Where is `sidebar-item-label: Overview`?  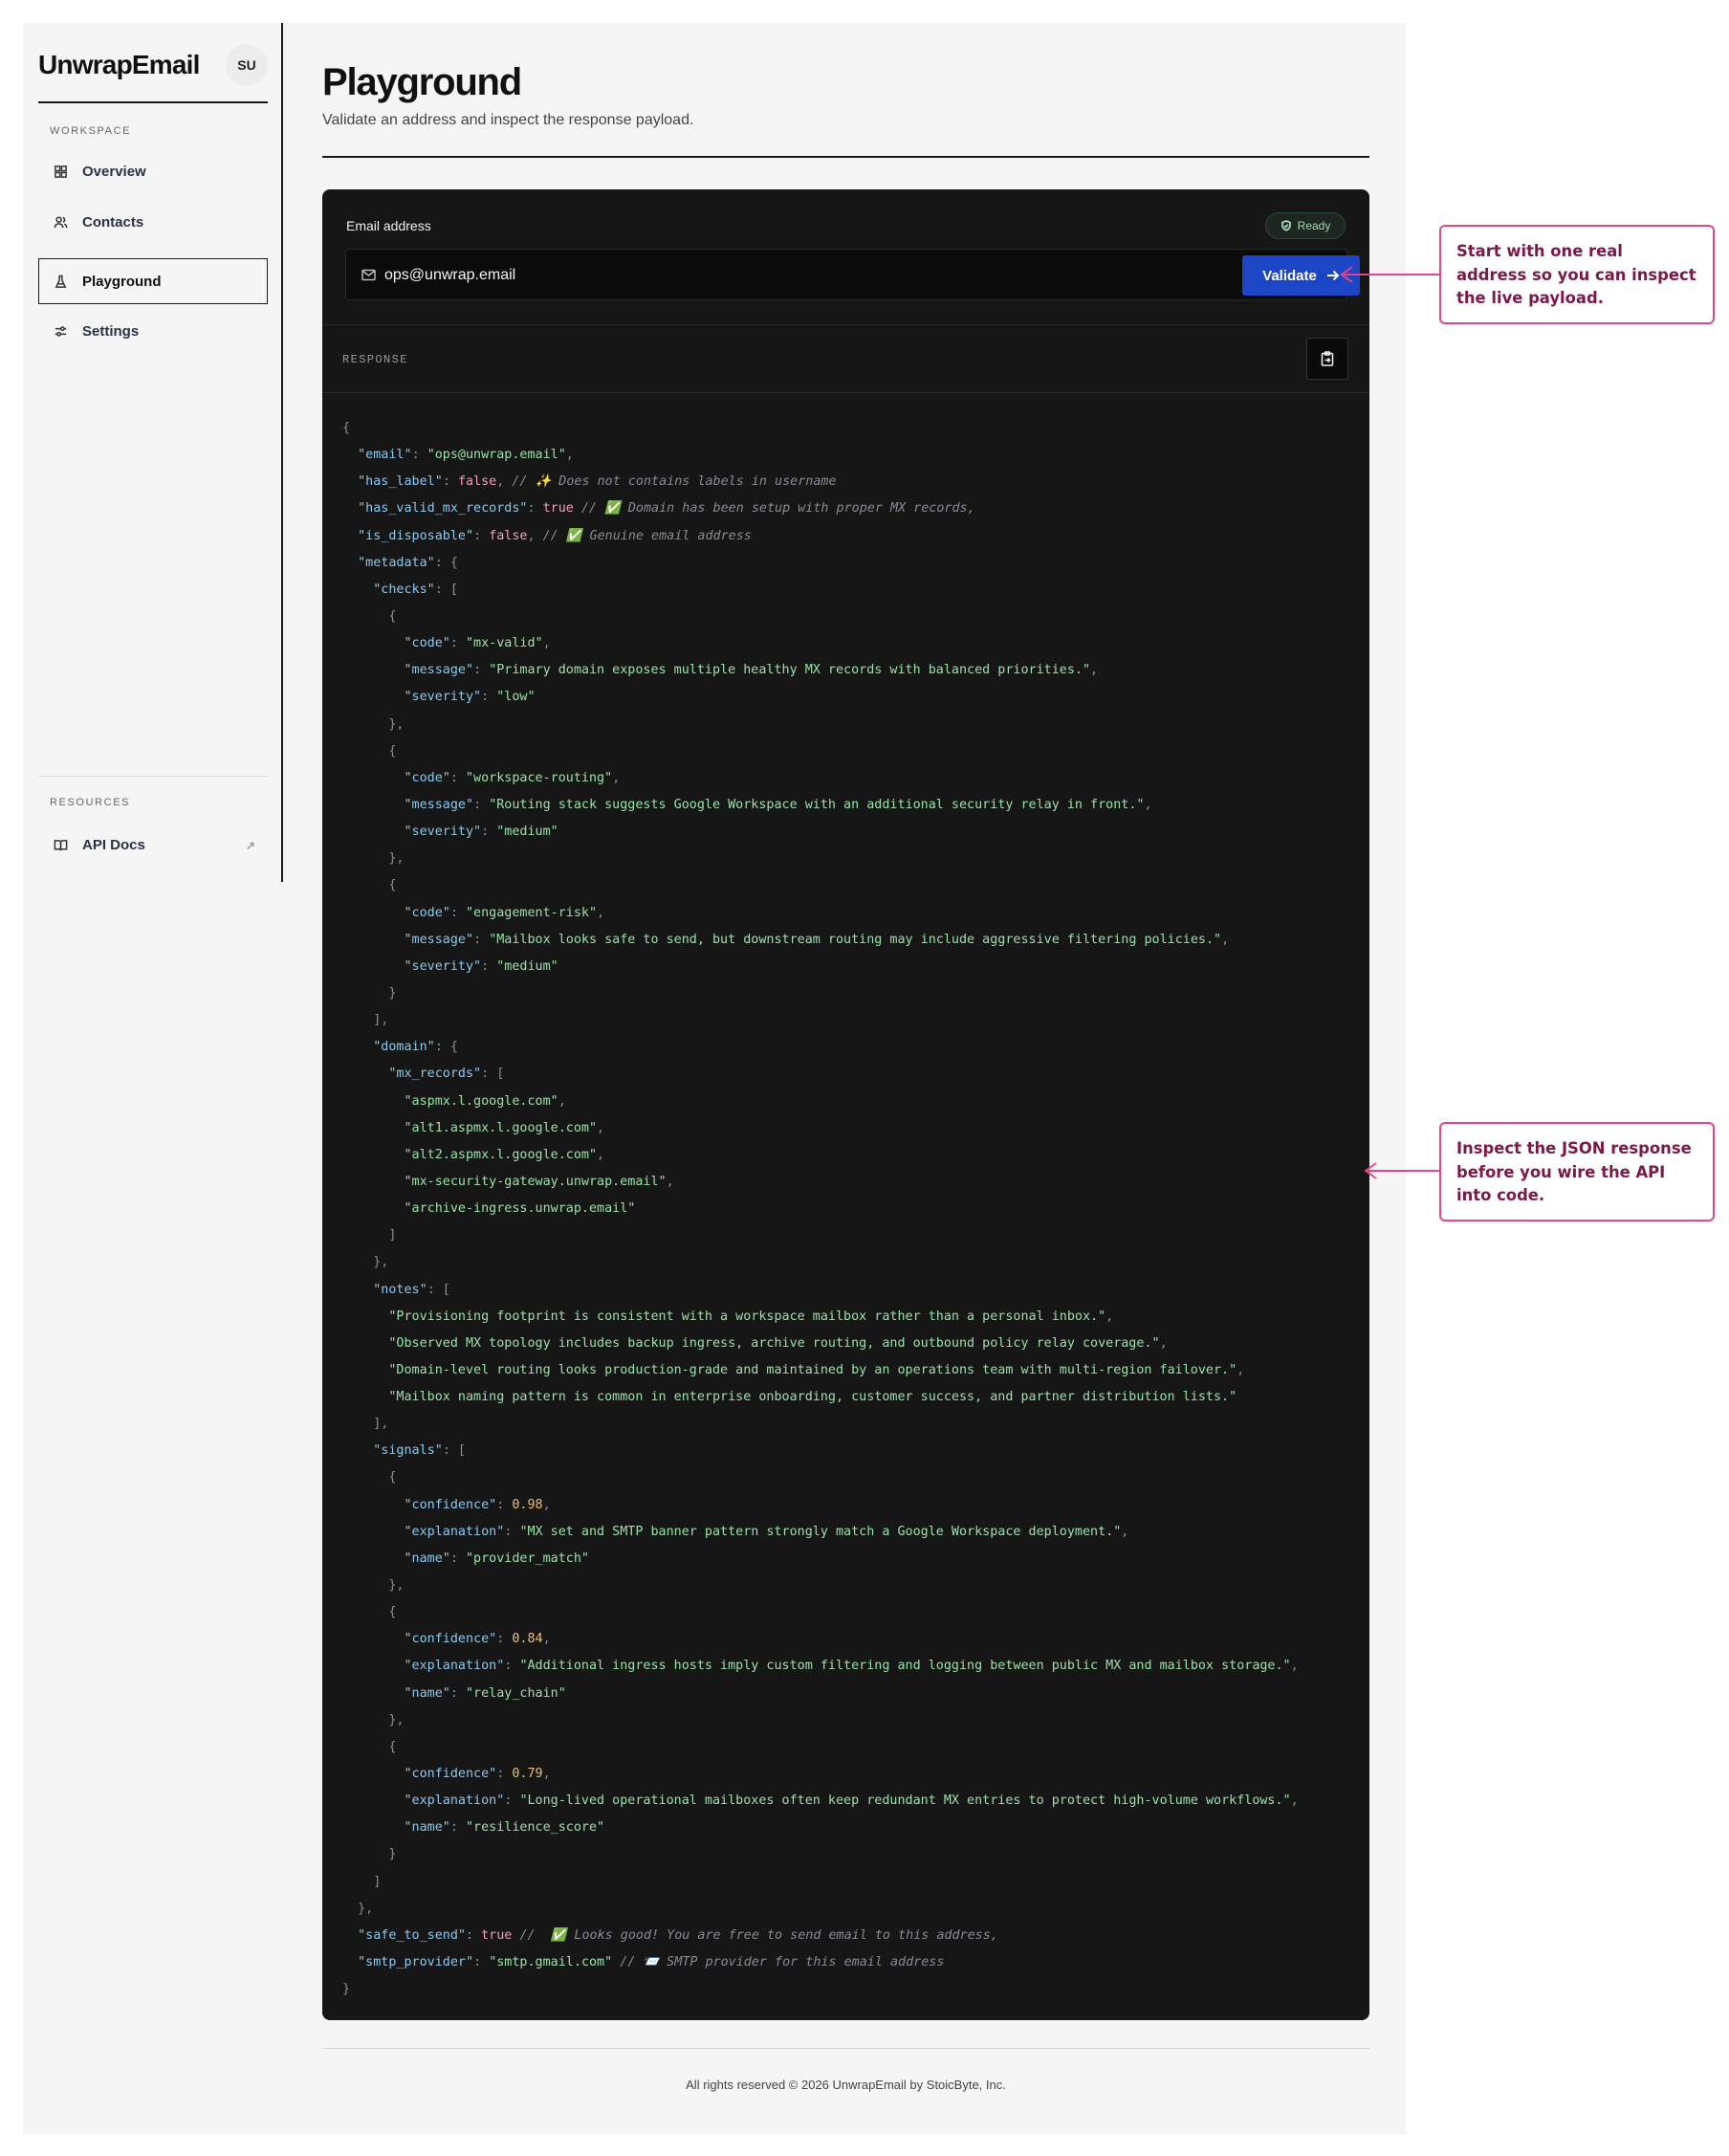
sidebar-item-label: Overview is located at coordinates (114, 171).